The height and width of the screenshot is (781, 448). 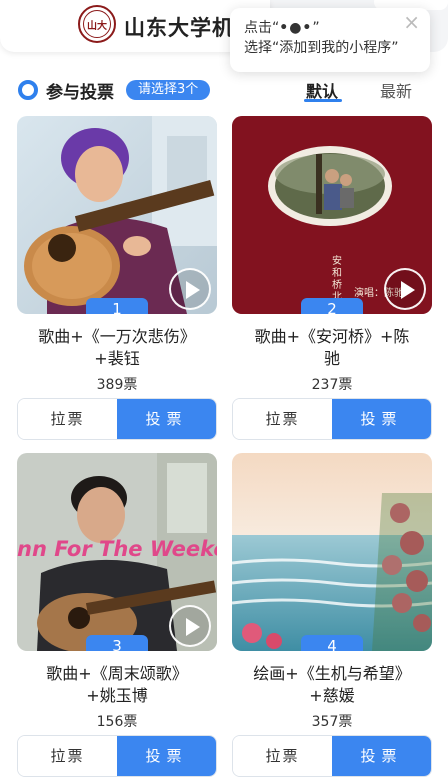 I want to click on artwork-thumbnail: 4, so click(x=332, y=552).